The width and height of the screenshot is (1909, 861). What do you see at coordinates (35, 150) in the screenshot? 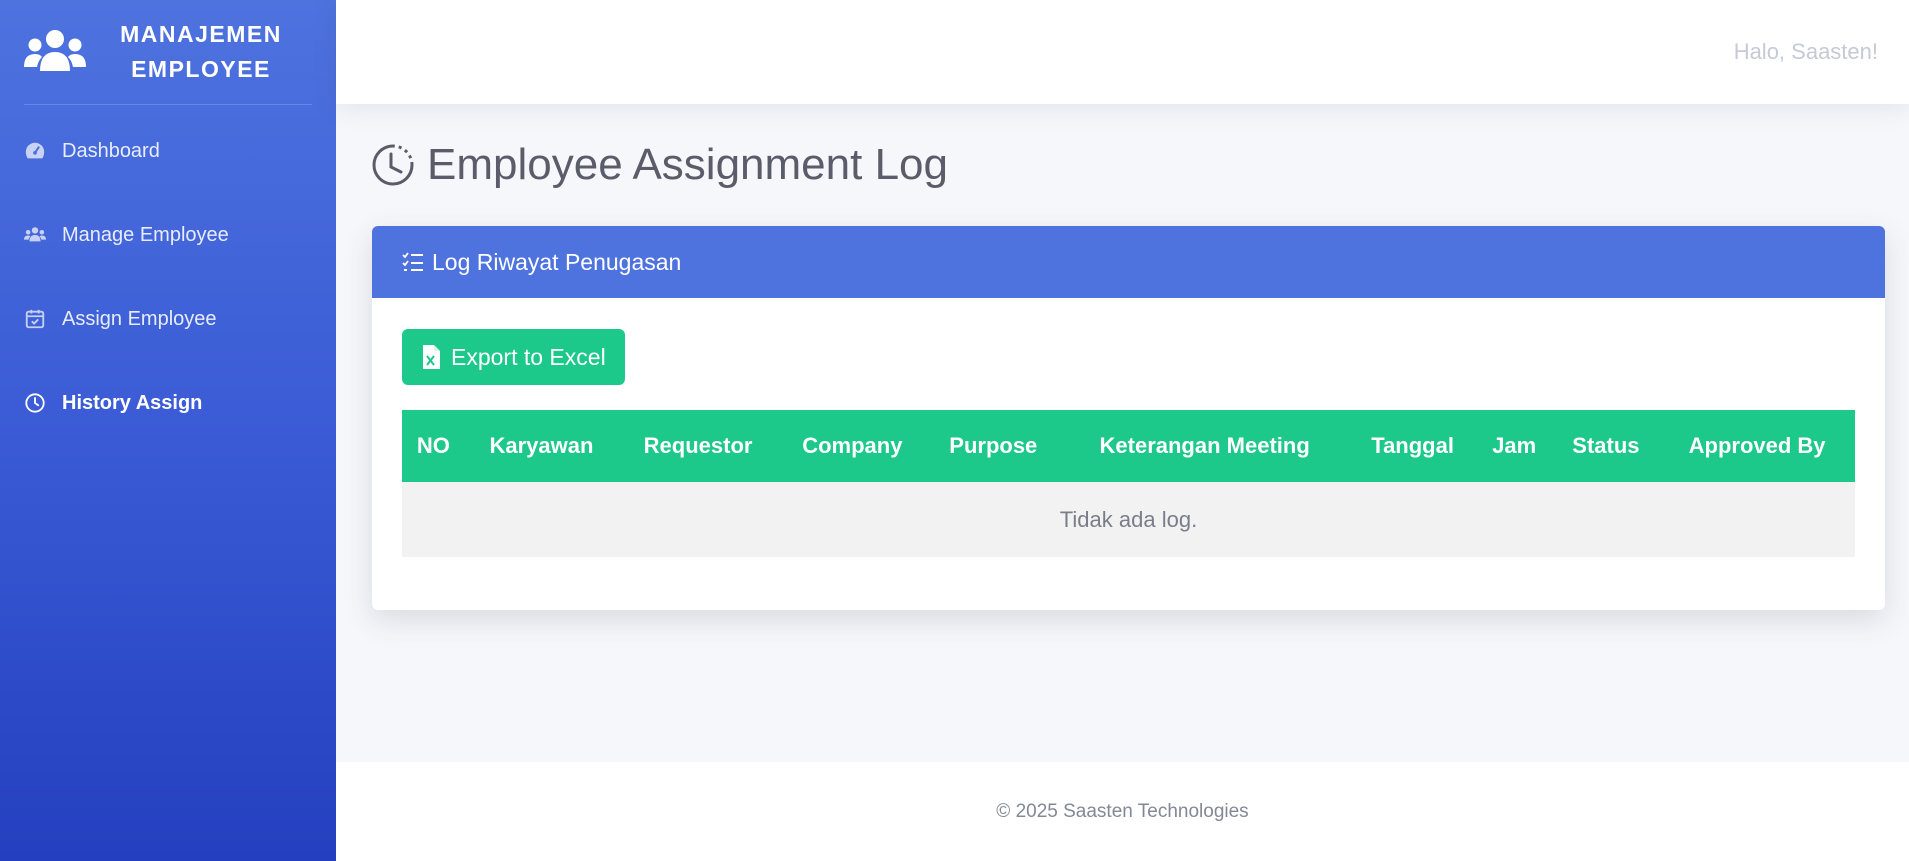
I see `tachometer-icon` at bounding box center [35, 150].